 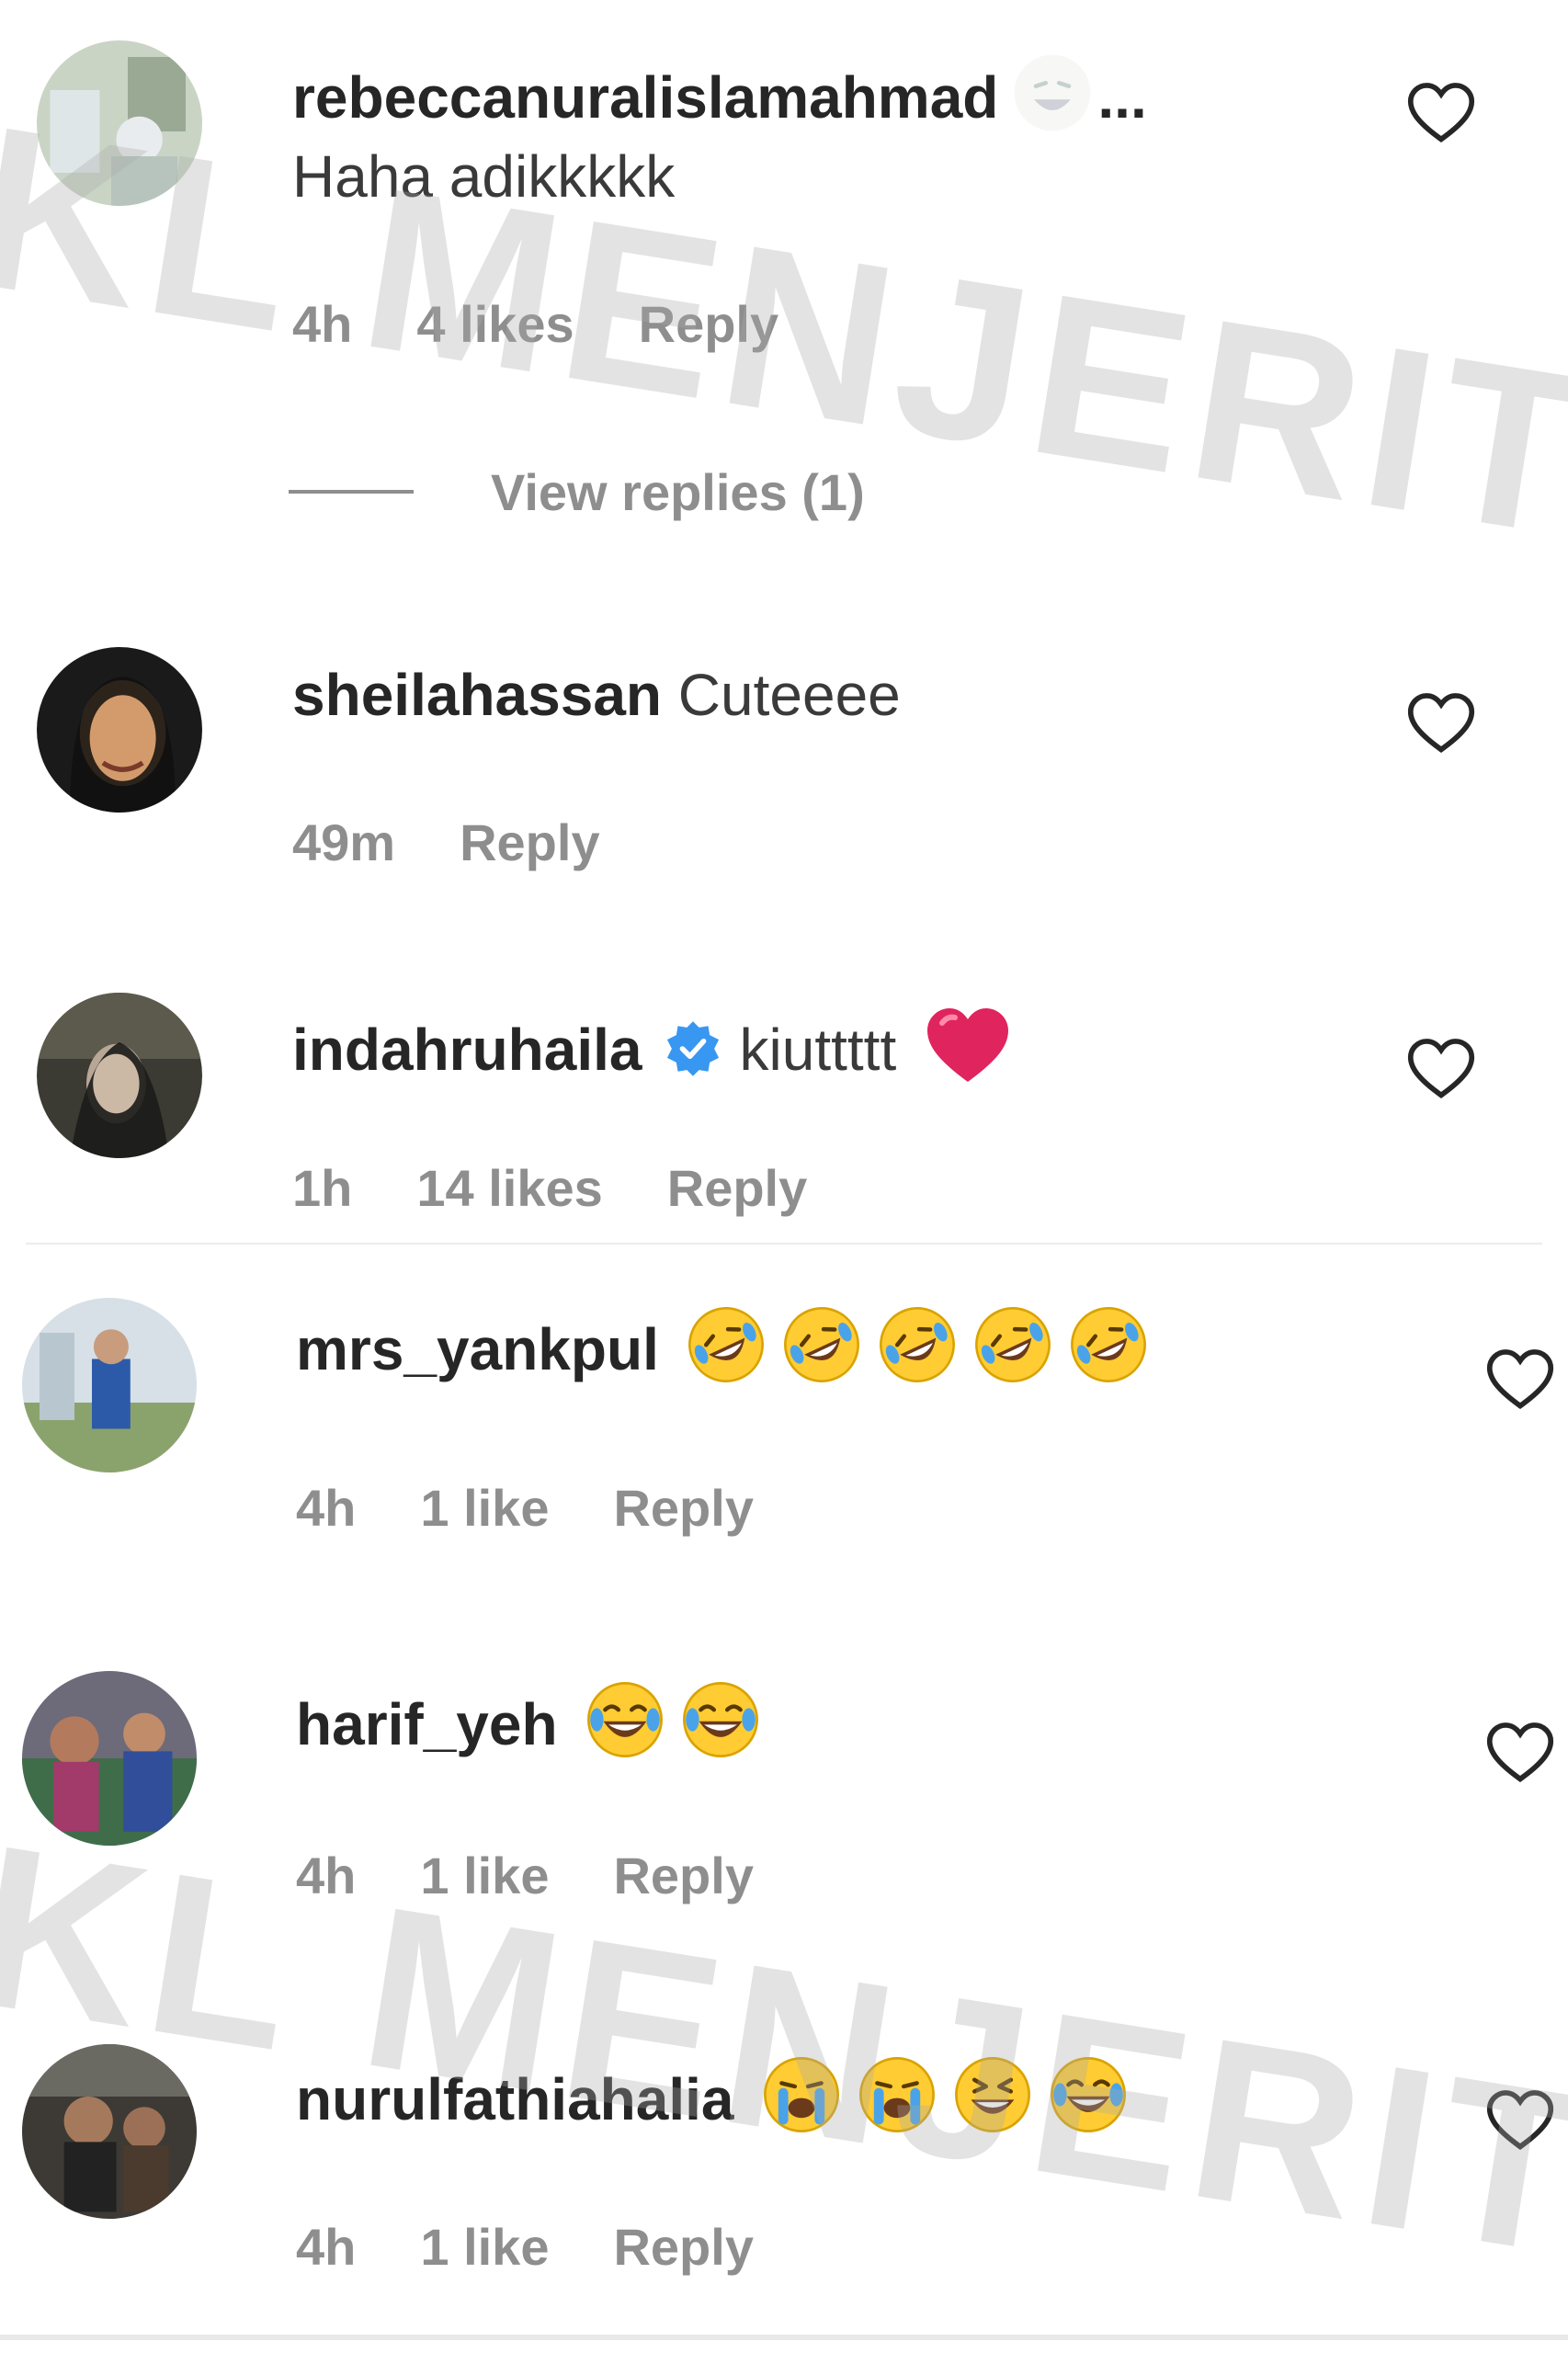 I want to click on verified-badge-icon, so click(x=693, y=1048).